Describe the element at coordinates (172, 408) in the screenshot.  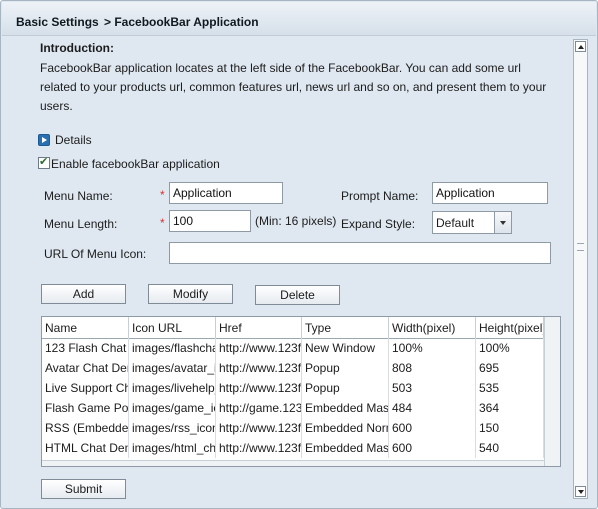
I see `cell-icon-url: images/game_ico` at that location.